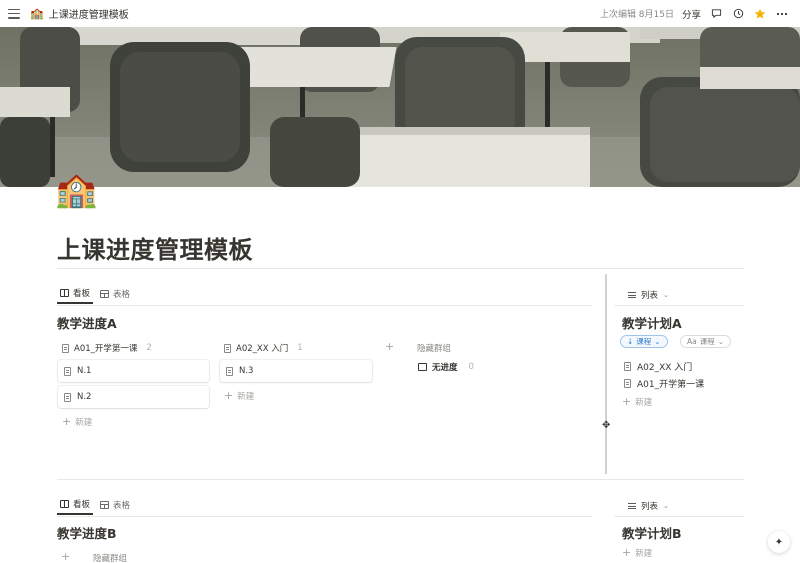 The image size is (800, 563). I want to click on list-item-title: A02_XX 入门, so click(665, 368).